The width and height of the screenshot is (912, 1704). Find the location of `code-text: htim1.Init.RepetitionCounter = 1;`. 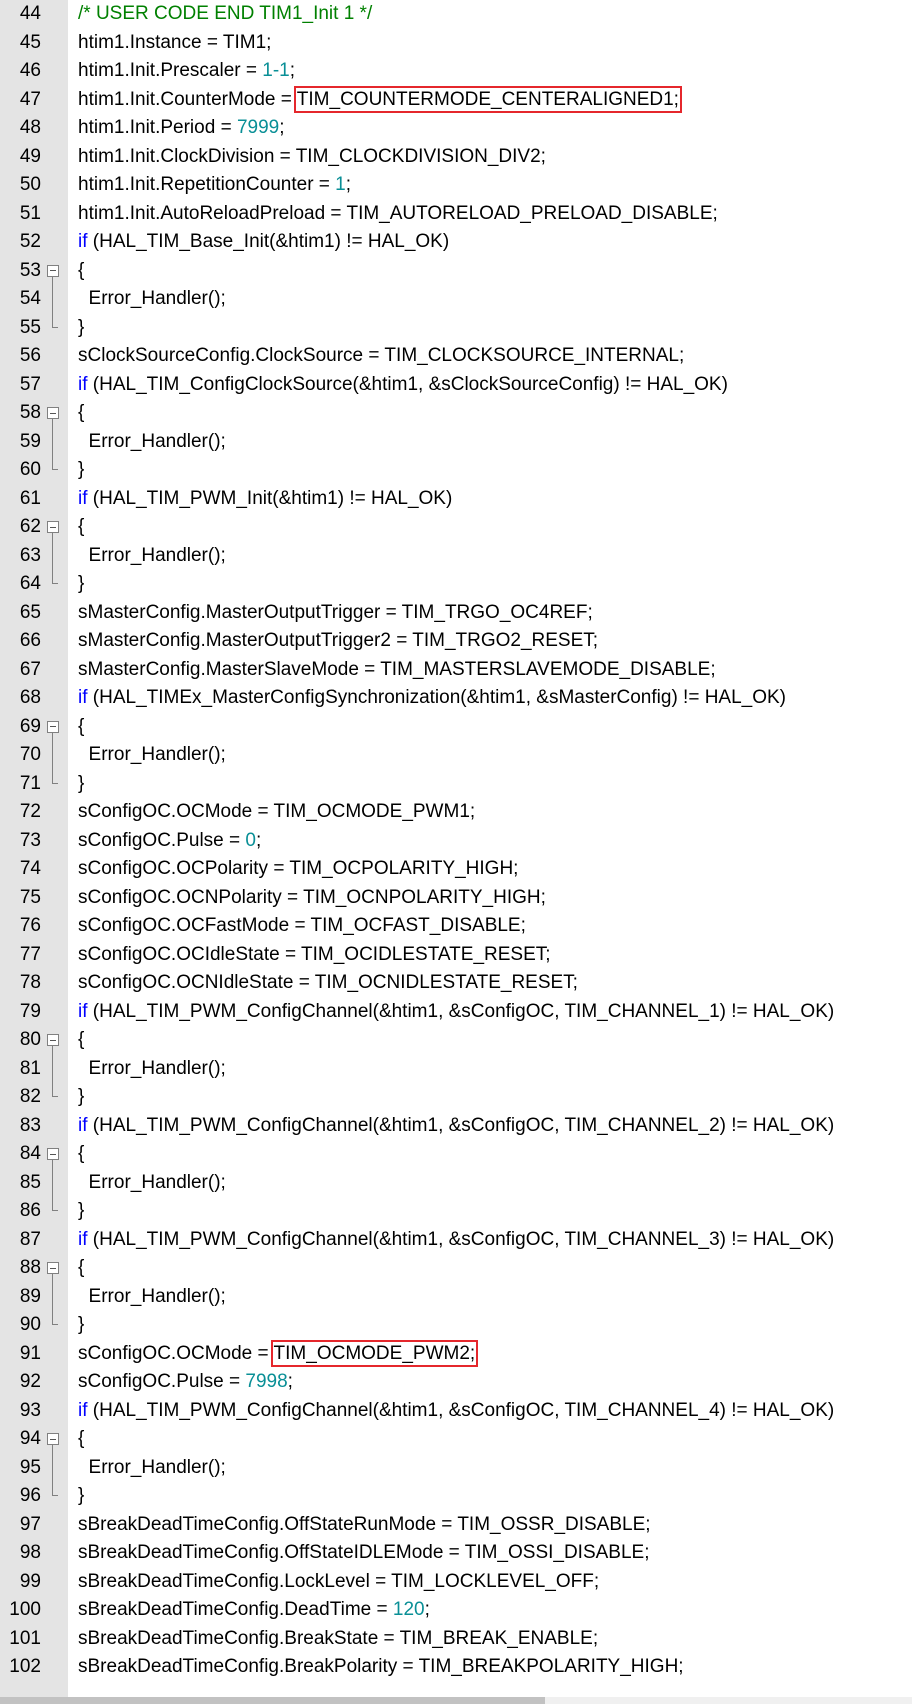

code-text: htim1.Init.RepetitionCounter = 1; is located at coordinates (214, 185).